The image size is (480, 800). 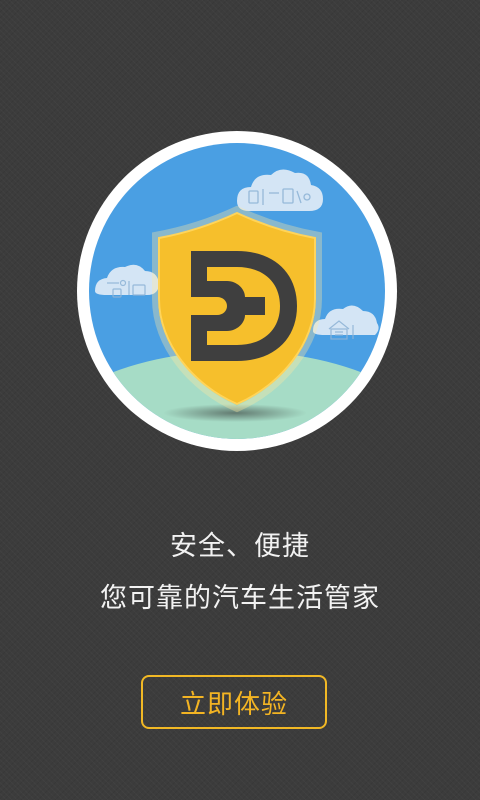 I want to click on tagline-secondary: 您可靠的汽车生活管家, so click(x=240, y=598).